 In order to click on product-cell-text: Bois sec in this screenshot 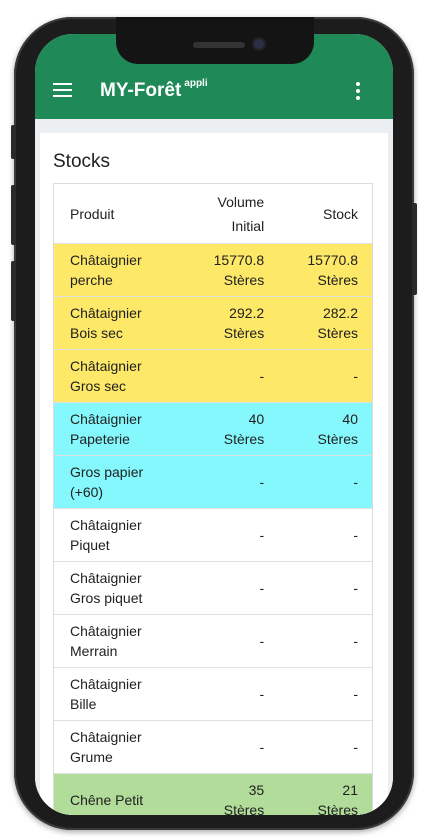, I will do `click(96, 333)`.